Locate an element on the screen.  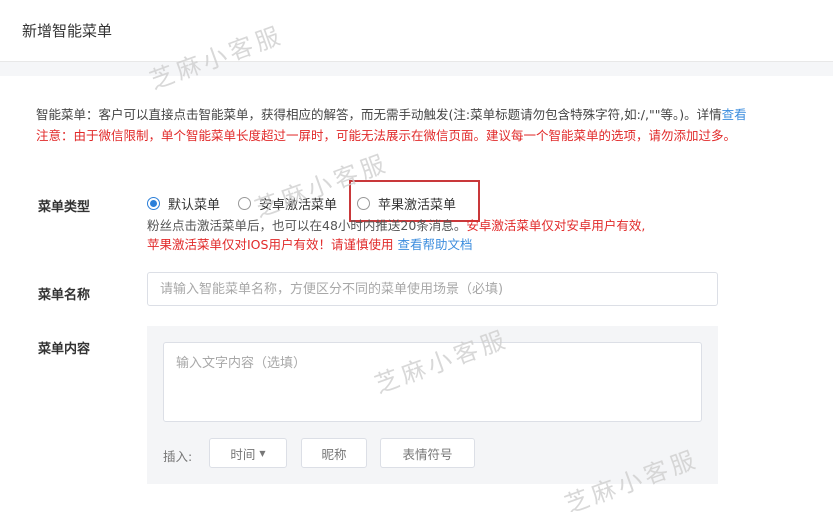
ios-warning-text: 苹果激活菜单仅对IOS用户有效！请谨慎使用 is located at coordinates (270, 244).